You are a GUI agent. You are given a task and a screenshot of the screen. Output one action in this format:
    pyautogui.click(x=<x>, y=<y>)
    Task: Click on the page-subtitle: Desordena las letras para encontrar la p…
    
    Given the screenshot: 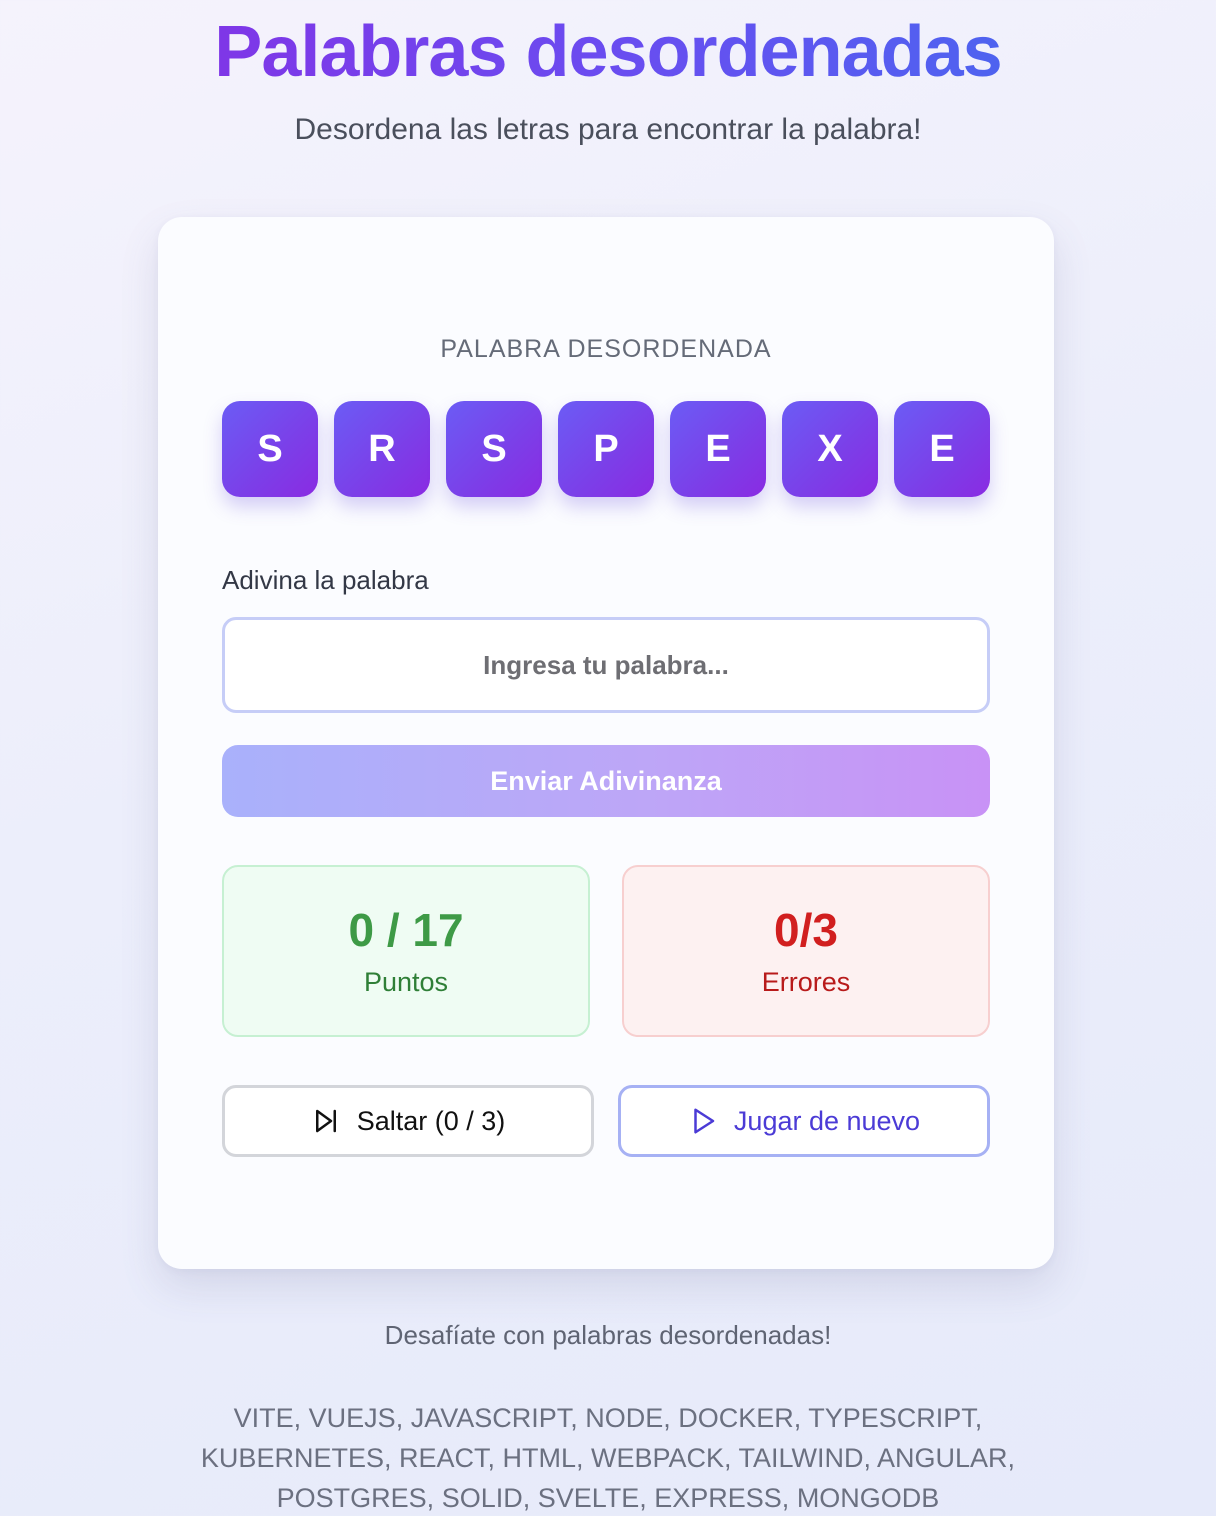 What is the action you would take?
    pyautogui.click(x=608, y=129)
    